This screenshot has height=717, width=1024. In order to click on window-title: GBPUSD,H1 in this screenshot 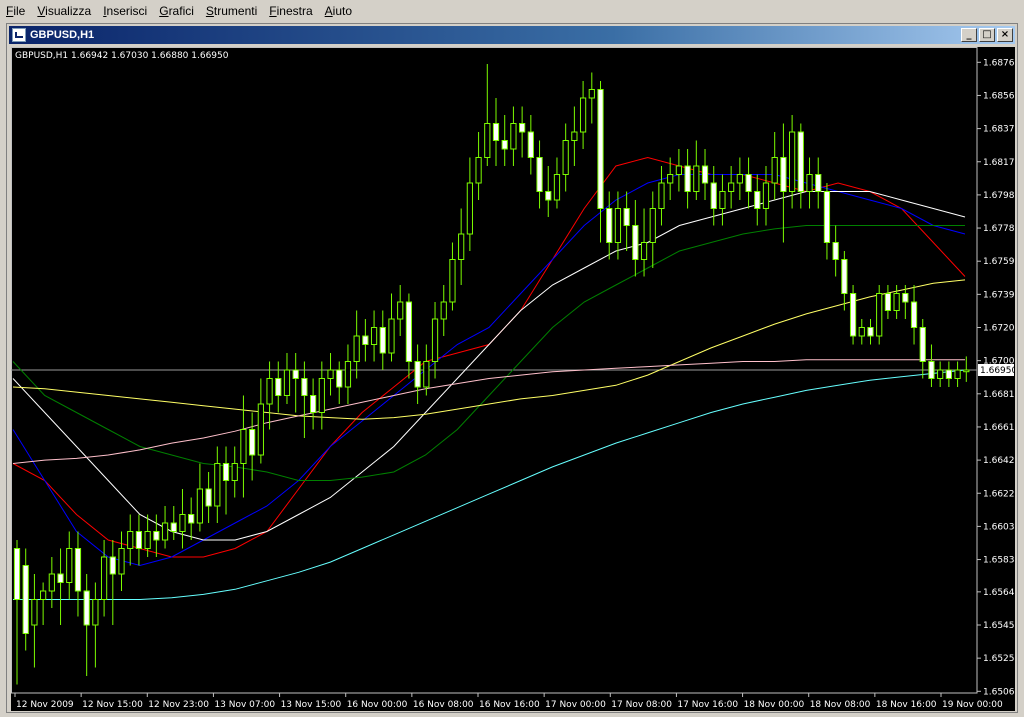, I will do `click(62, 35)`.